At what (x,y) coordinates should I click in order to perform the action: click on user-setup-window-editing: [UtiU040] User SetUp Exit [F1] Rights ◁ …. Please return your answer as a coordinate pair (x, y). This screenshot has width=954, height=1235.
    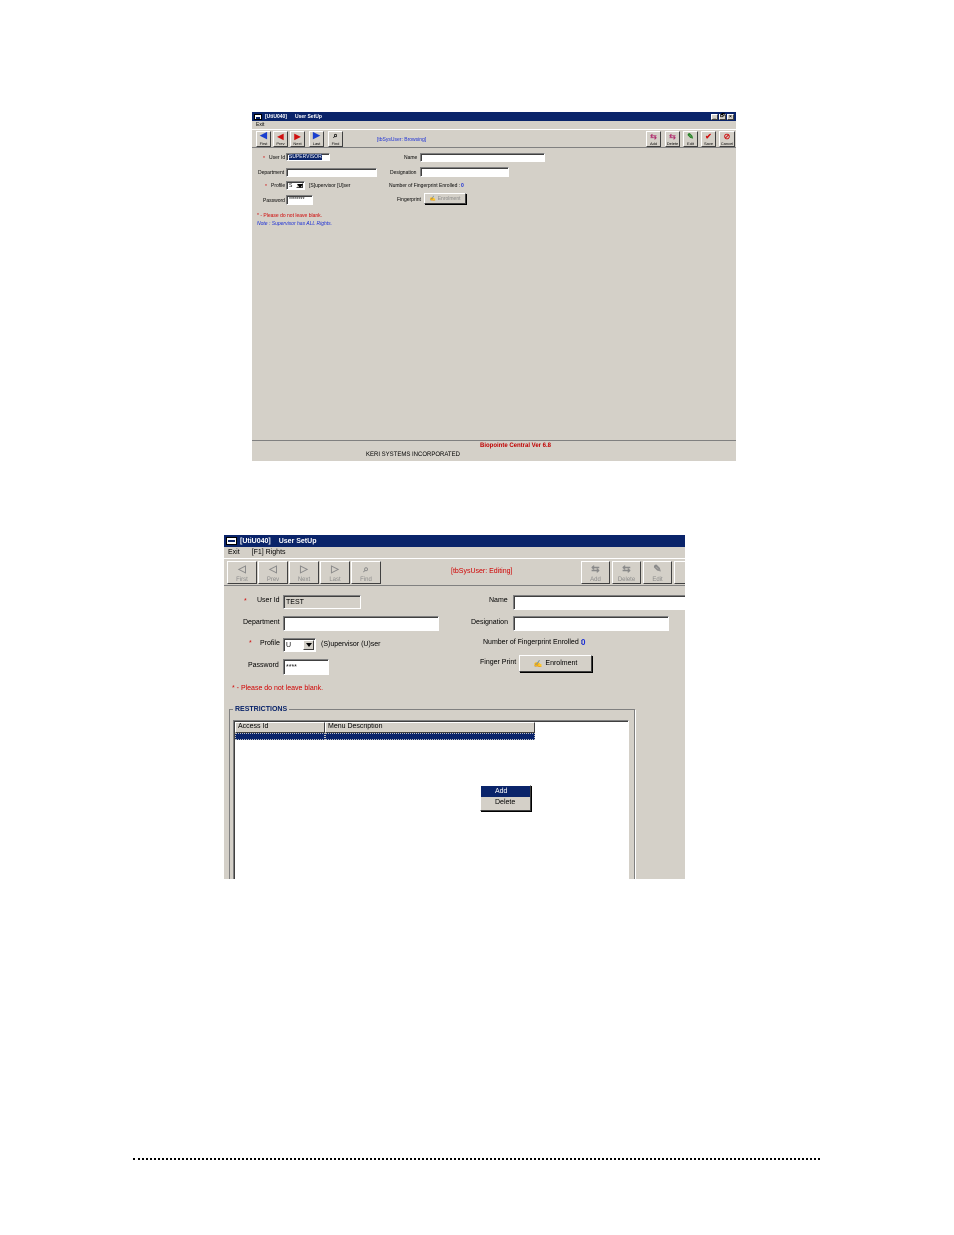
    Looking at the image, I should click on (454, 707).